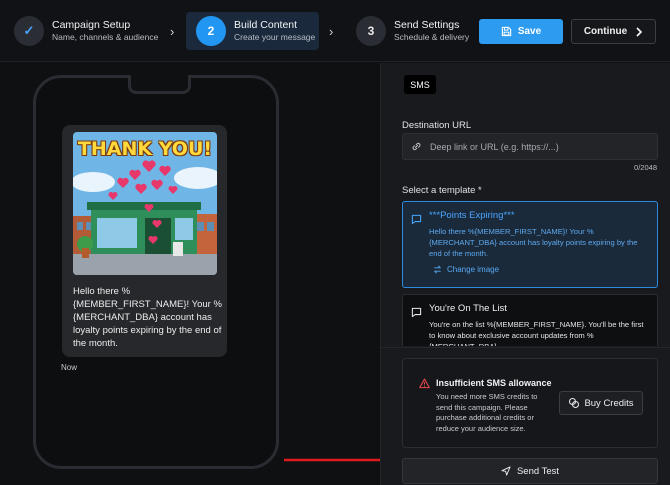 The width and height of the screenshot is (670, 485). I want to click on chevron-right-icon, so click(639, 31).